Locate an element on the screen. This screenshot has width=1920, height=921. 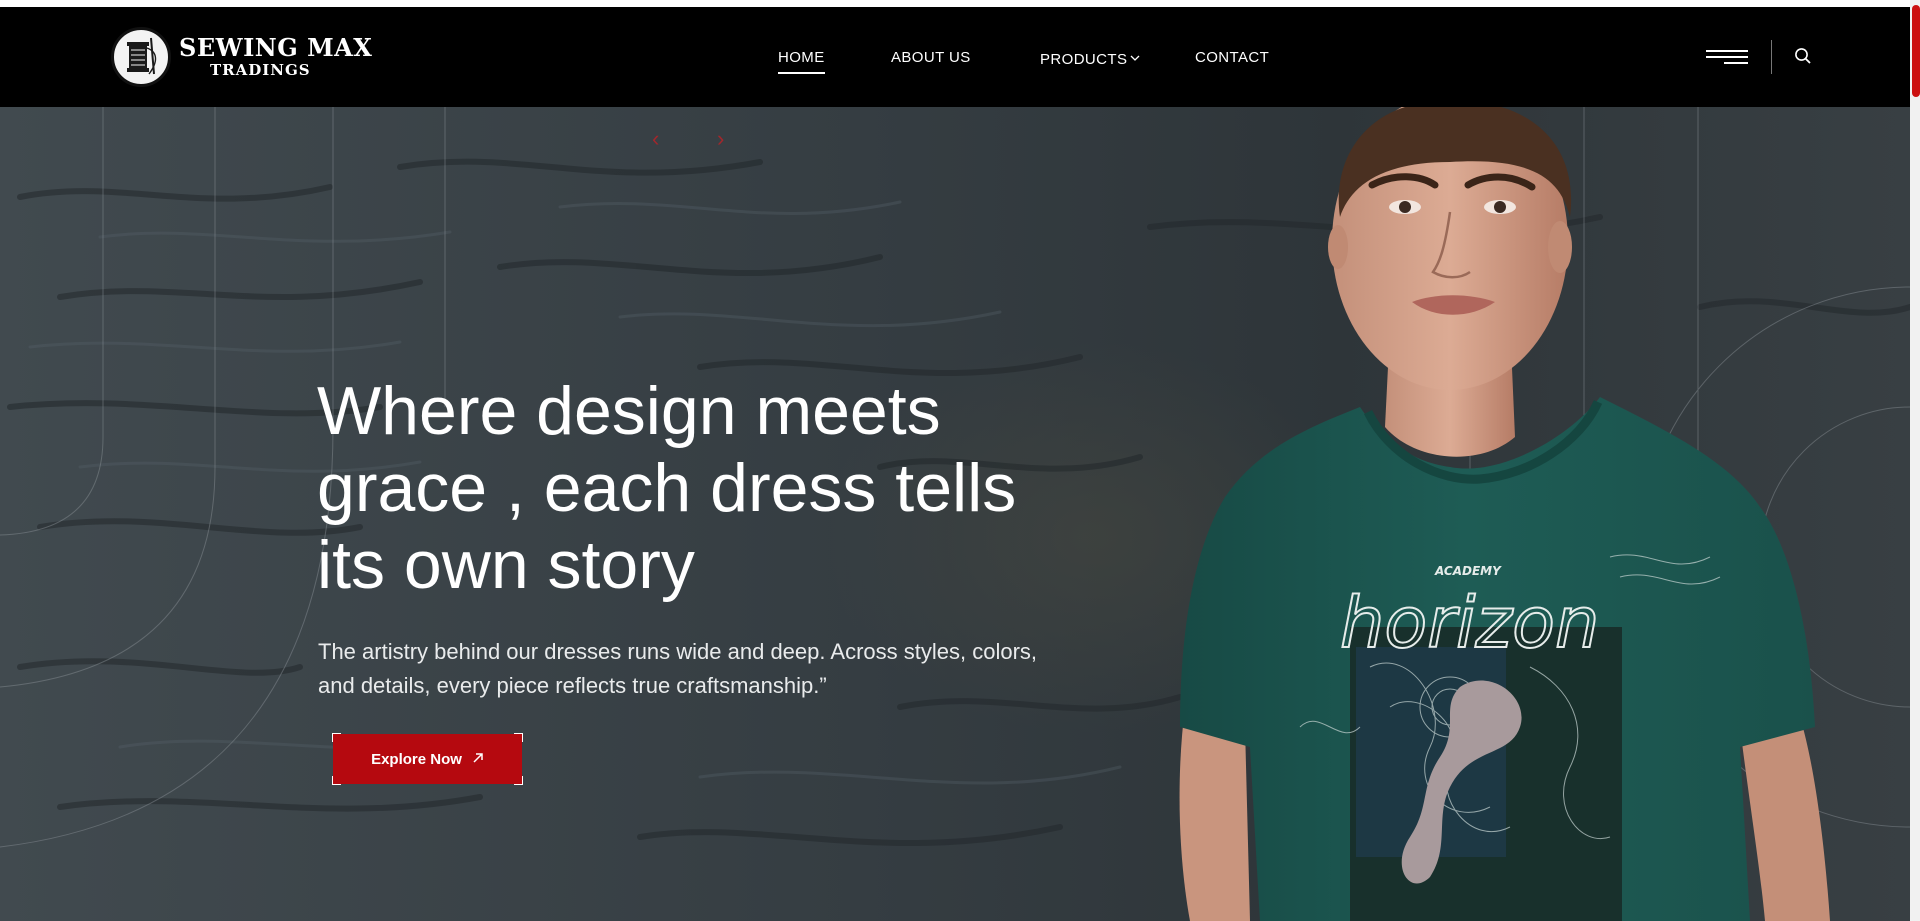
scrollbar-thumb is located at coordinates (1916, 51).